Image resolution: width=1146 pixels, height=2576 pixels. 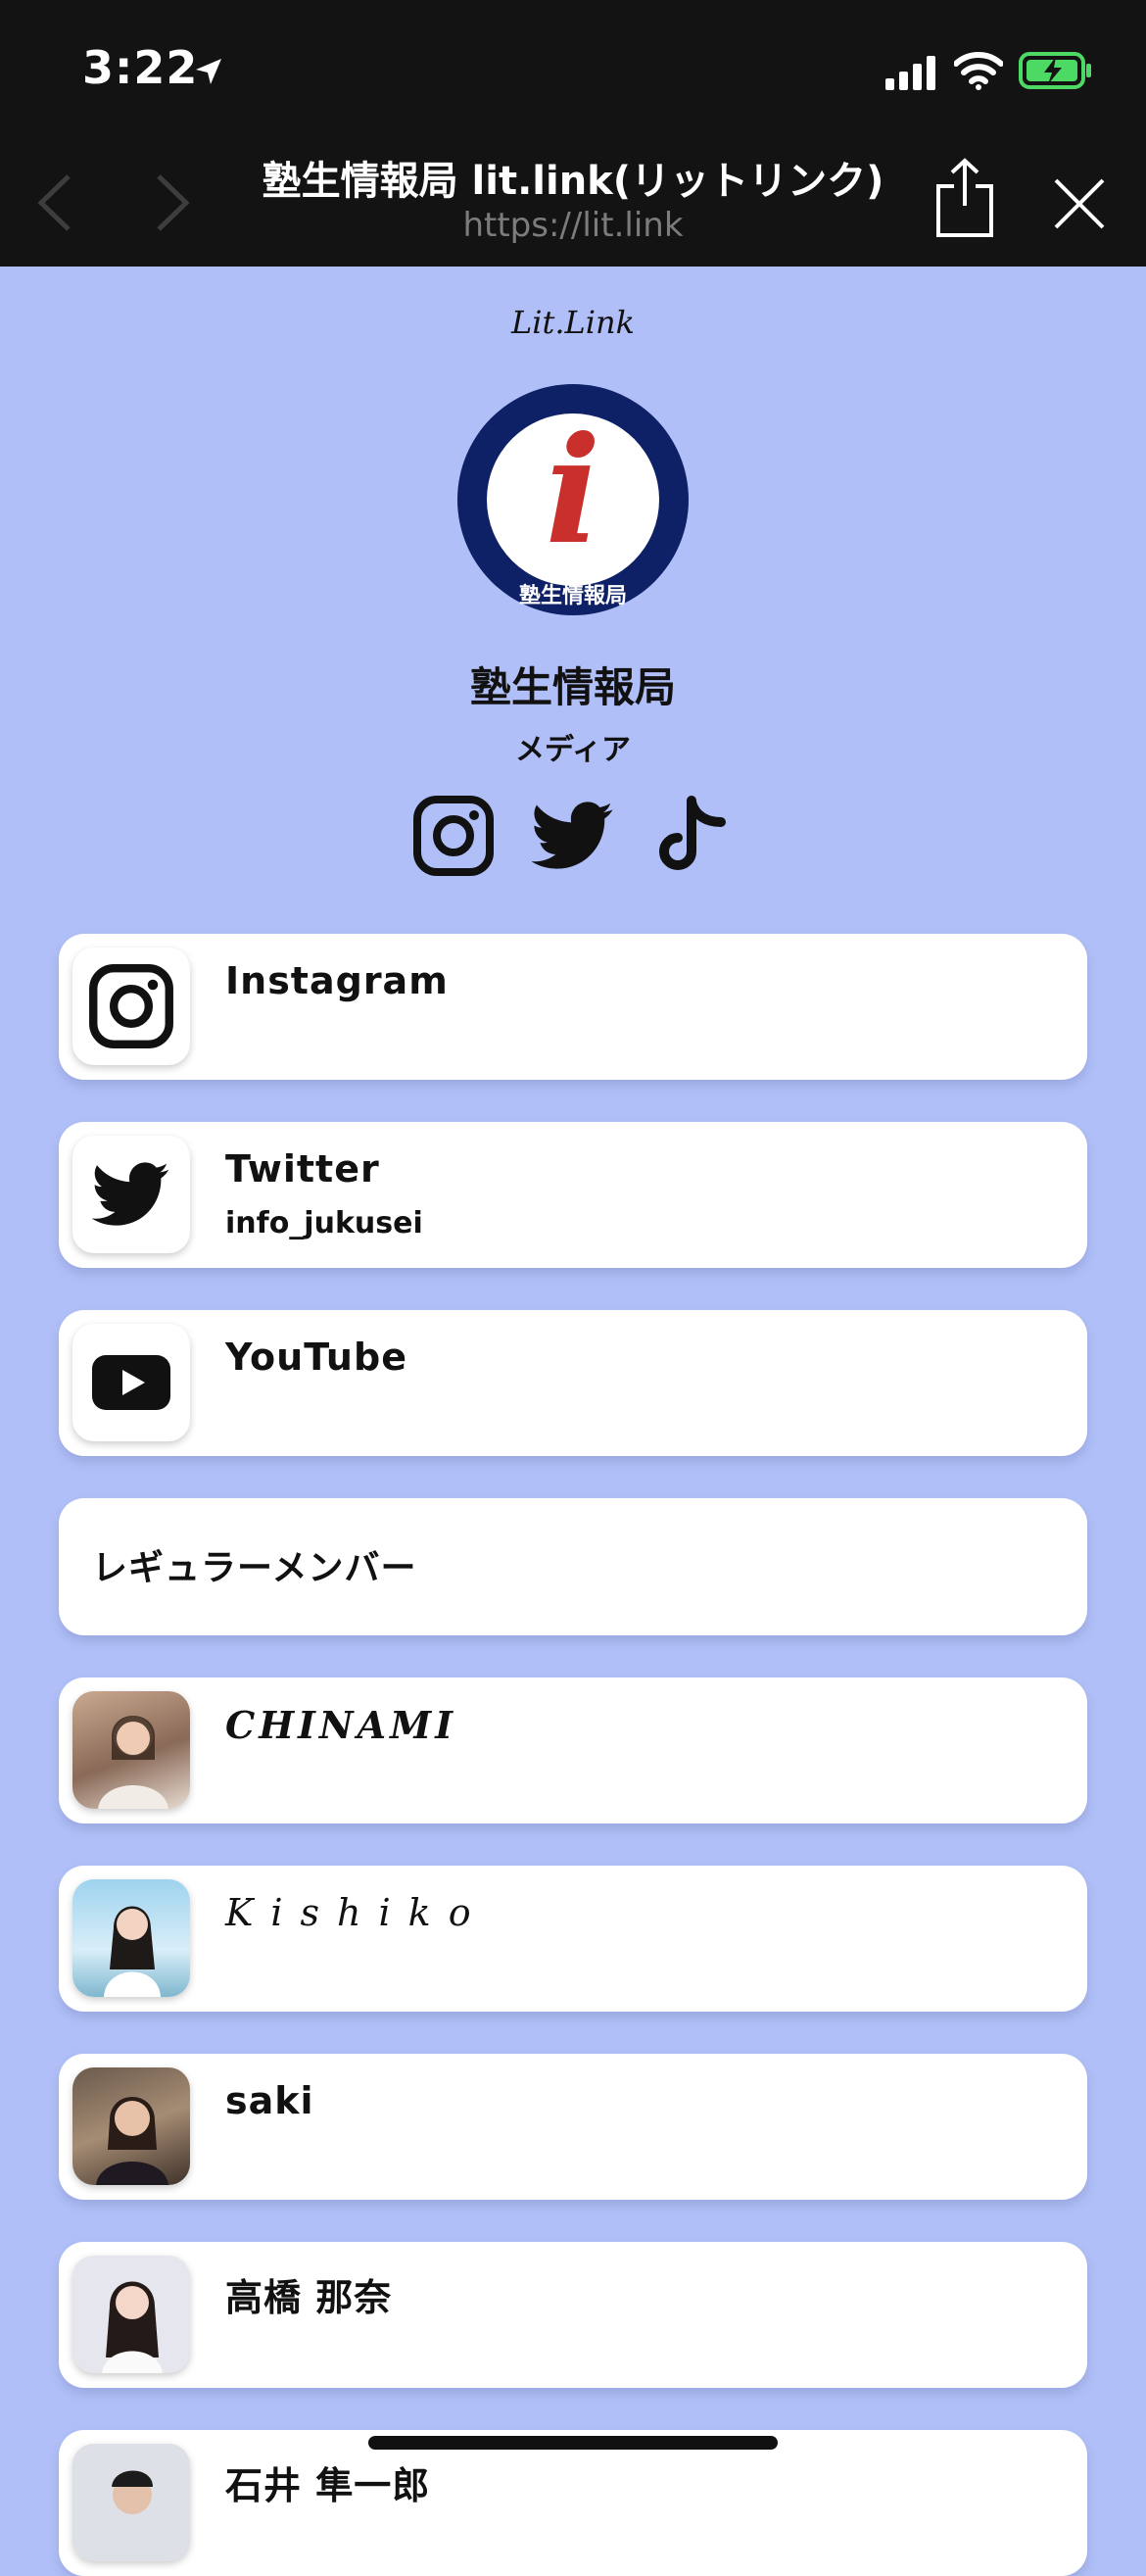 I want to click on member-card-chinami: CHINAMI, so click(x=573, y=1750).